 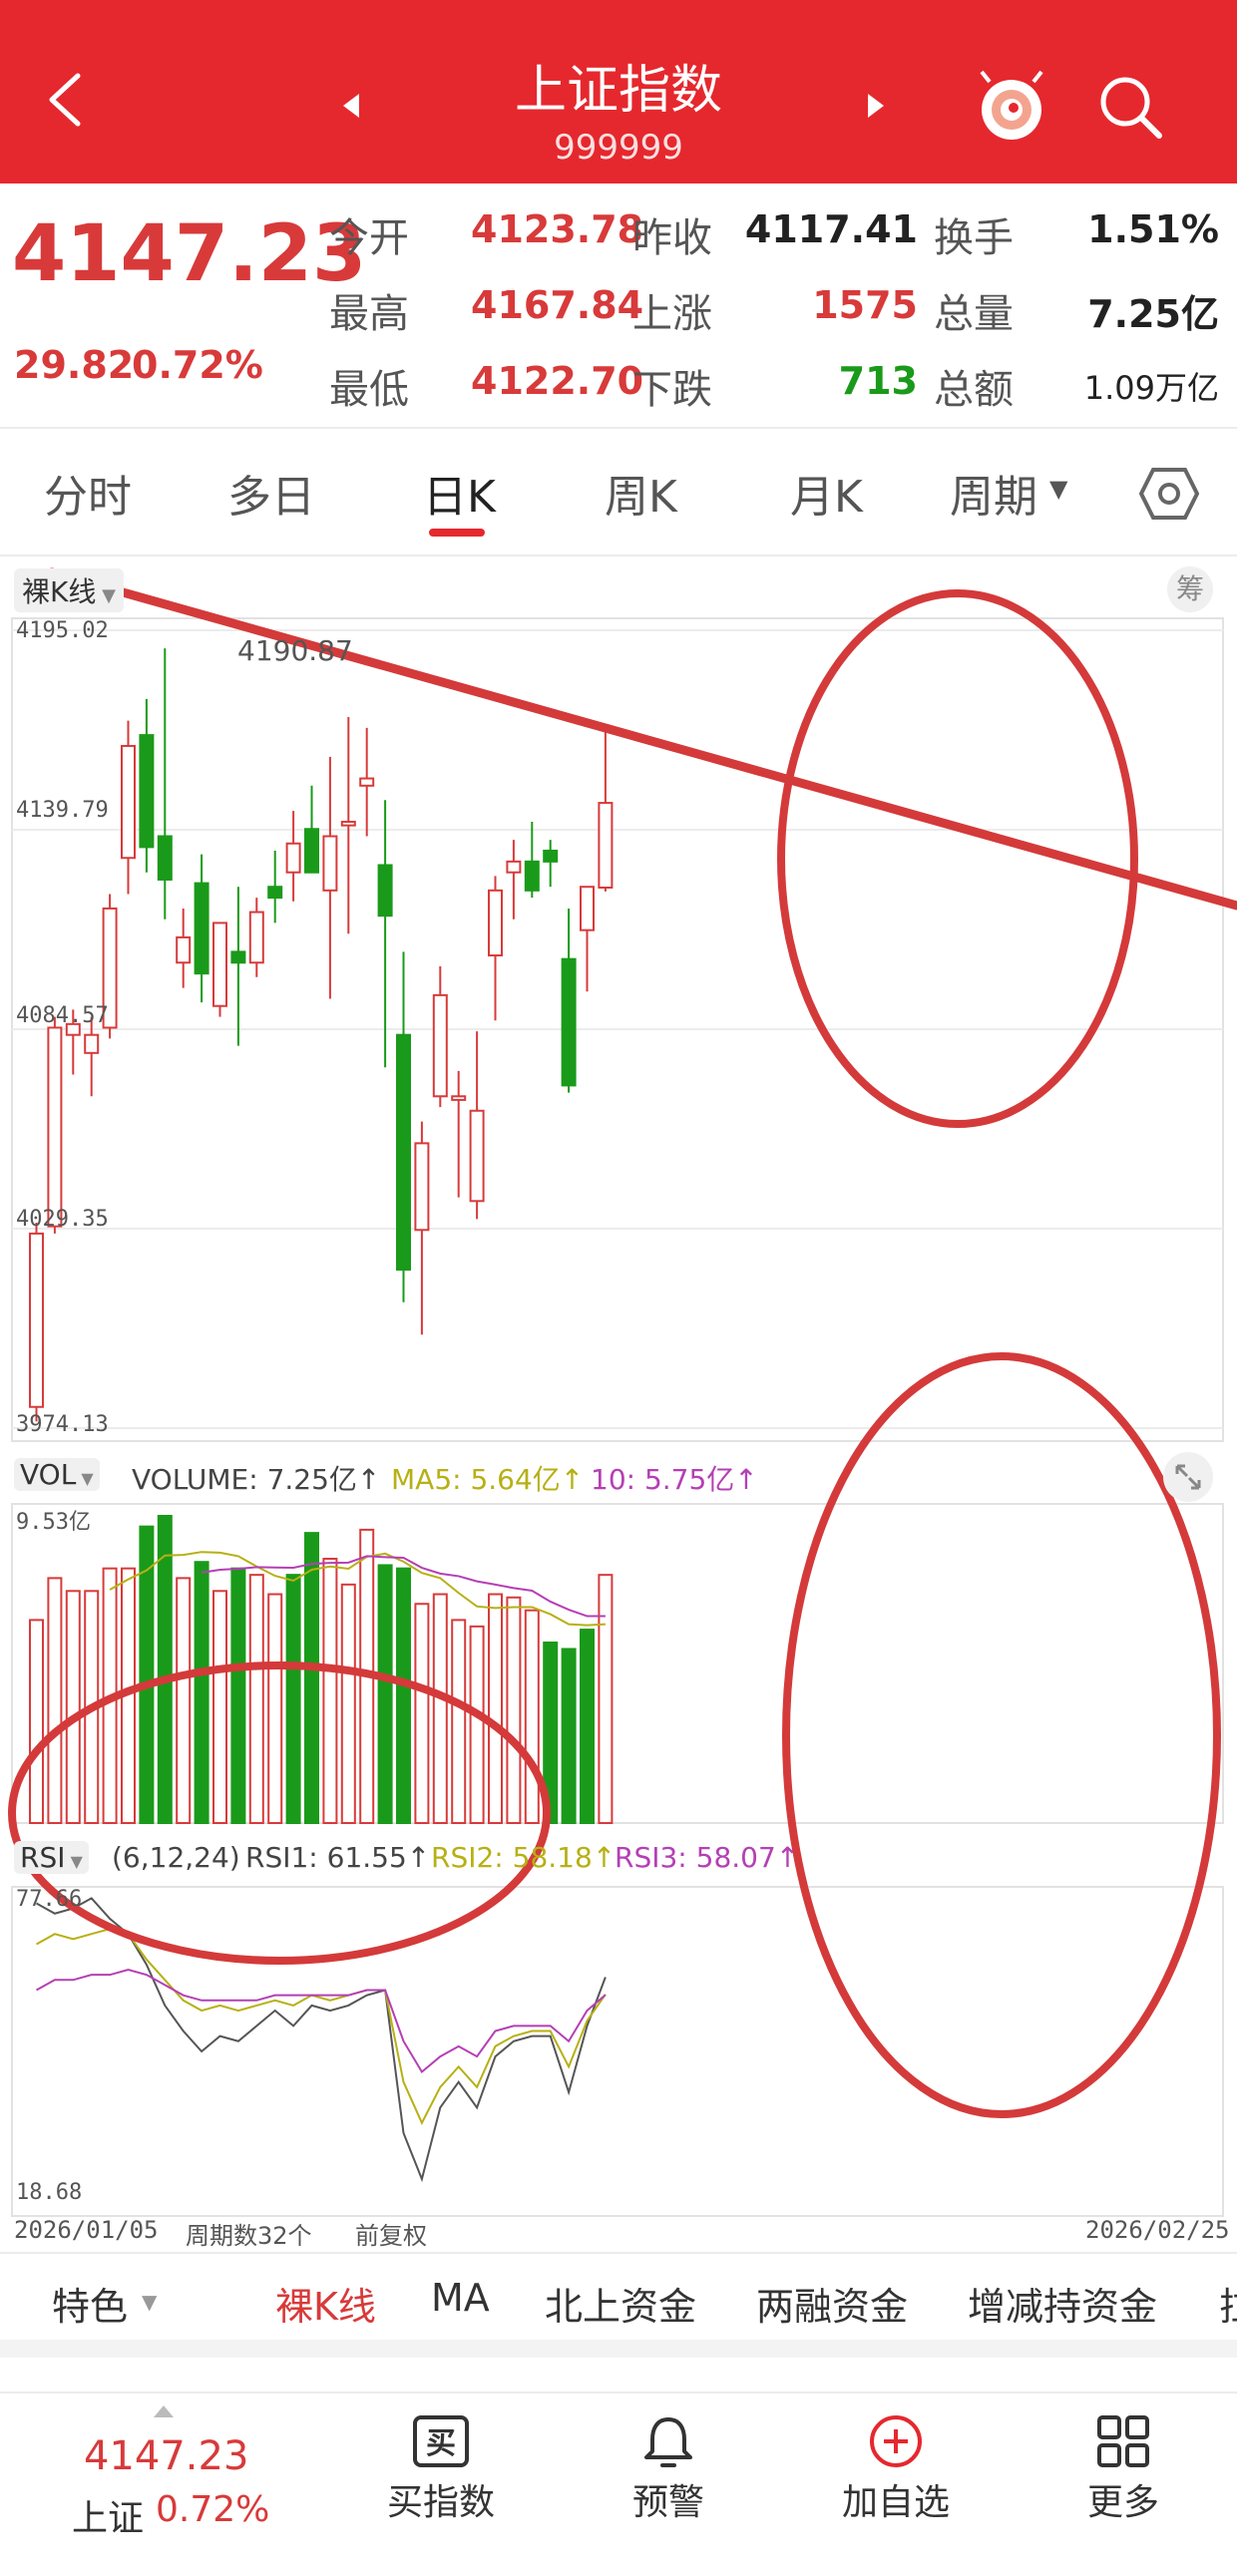 What do you see at coordinates (1188, 1477) in the screenshot?
I see `expand-arrows-icon` at bounding box center [1188, 1477].